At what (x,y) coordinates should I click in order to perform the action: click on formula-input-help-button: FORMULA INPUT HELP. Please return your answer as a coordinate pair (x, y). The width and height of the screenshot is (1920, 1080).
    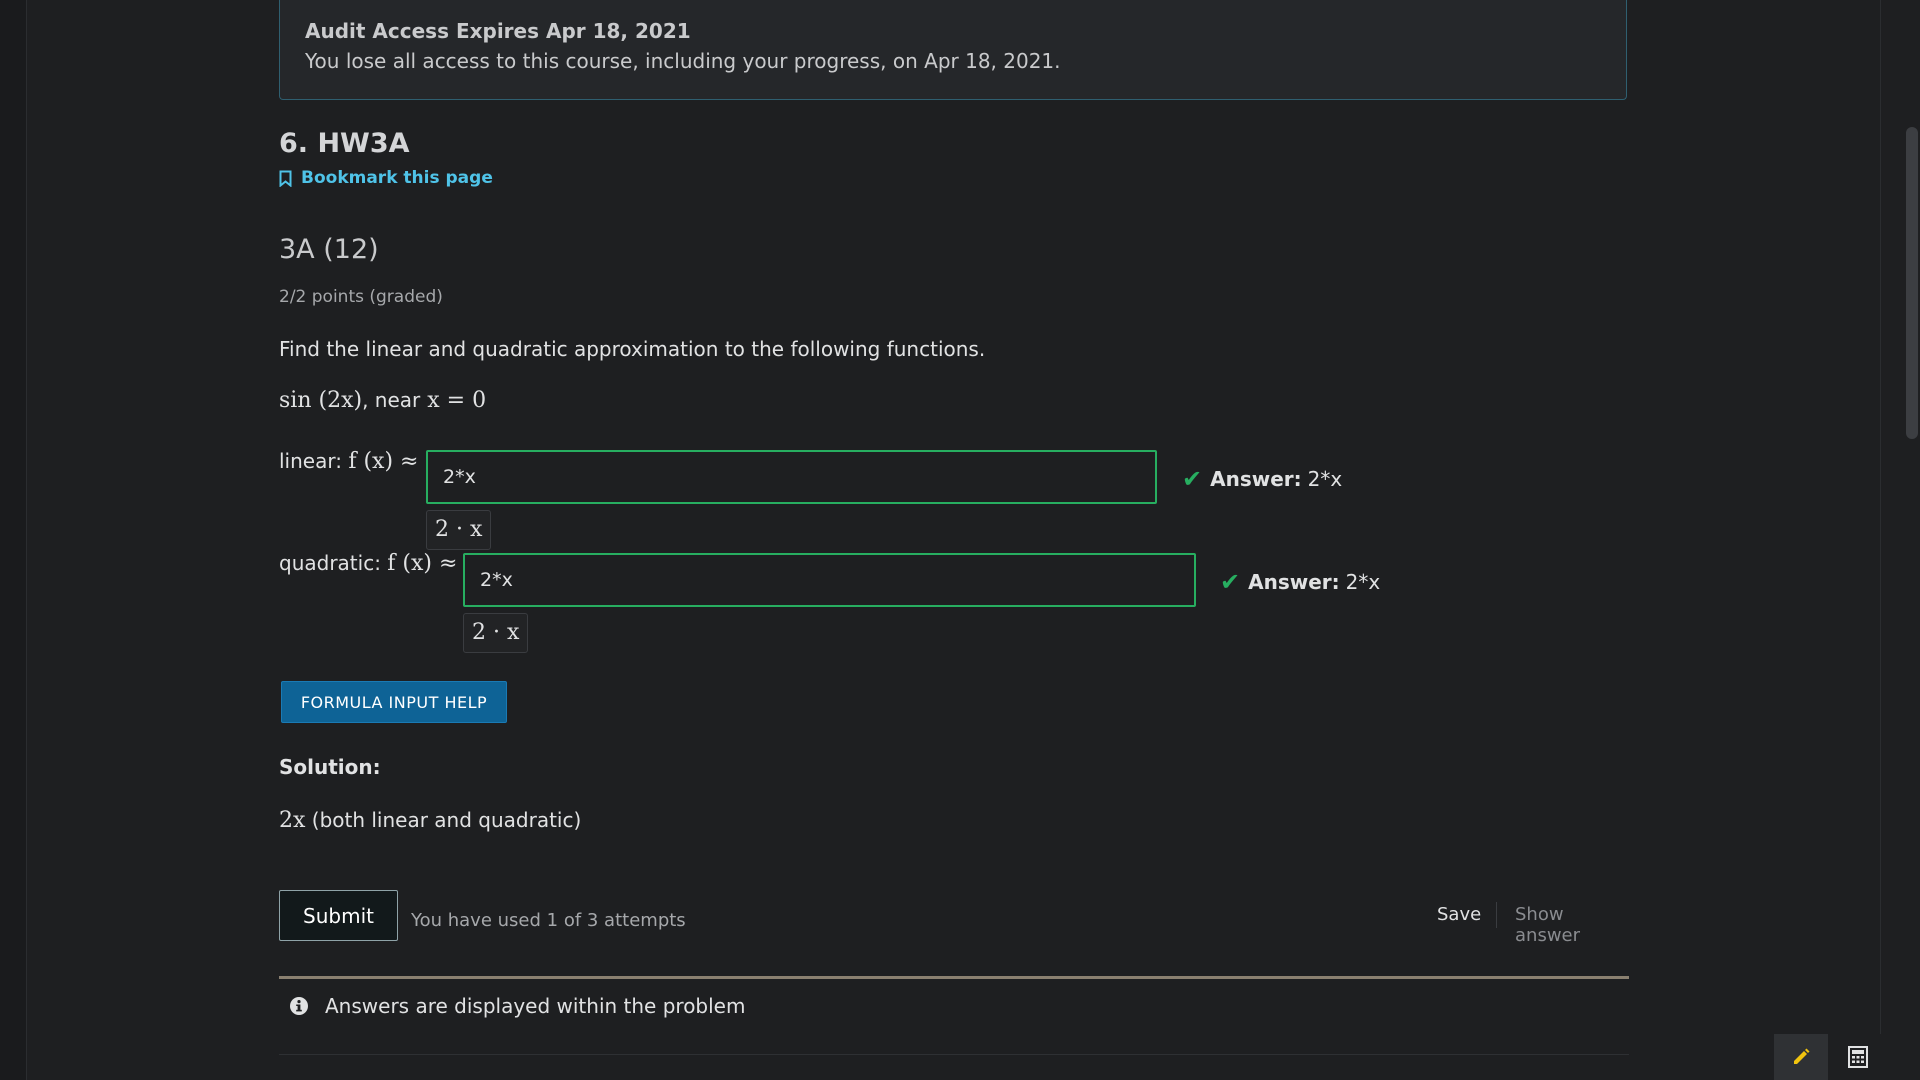
    Looking at the image, I should click on (394, 702).